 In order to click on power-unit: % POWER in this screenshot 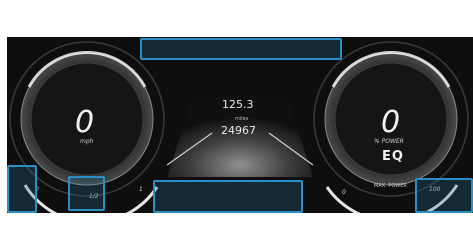, I will do `click(389, 141)`.